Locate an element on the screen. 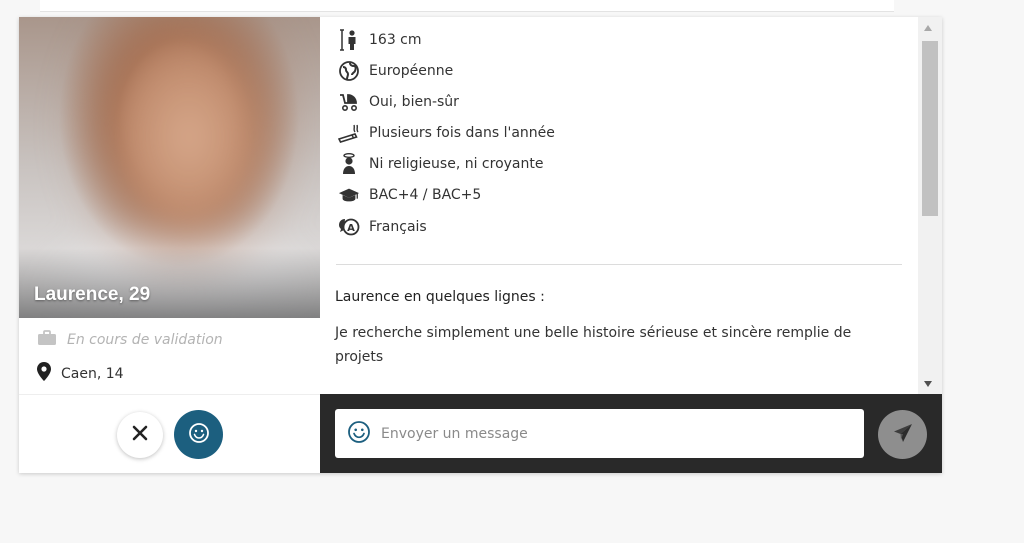 The width and height of the screenshot is (1024, 543). details-scrollbar is located at coordinates (930, 205).